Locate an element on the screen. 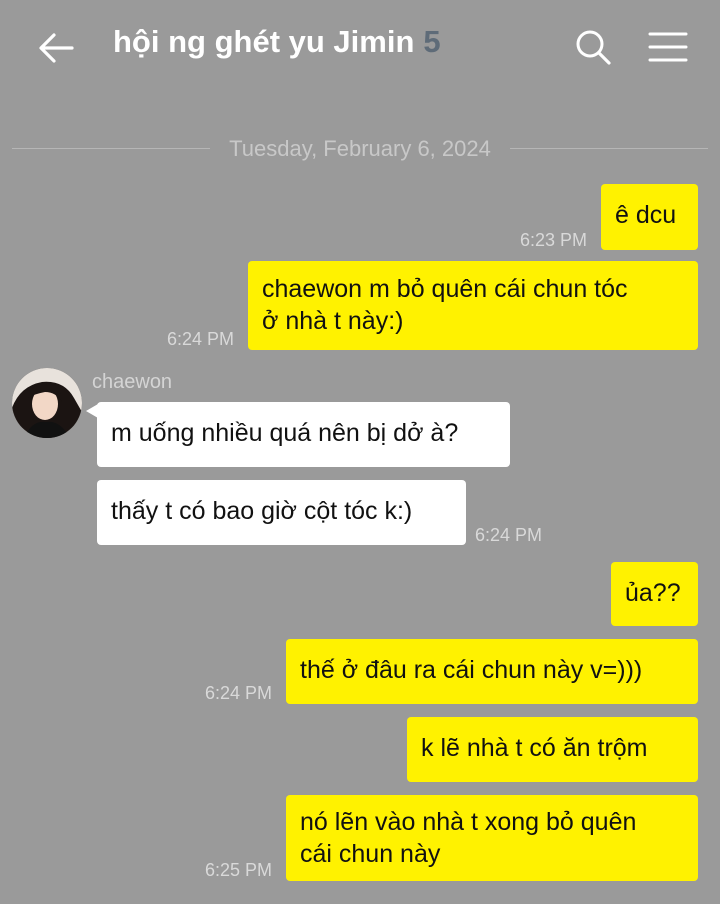 This screenshot has height=904, width=720. message-text: ủa?? is located at coordinates (653, 593).